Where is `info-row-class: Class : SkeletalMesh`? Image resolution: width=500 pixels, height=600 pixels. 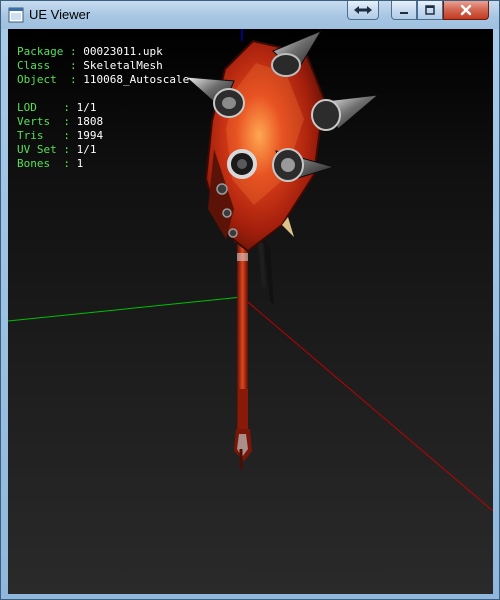
info-row-class: Class : SkeletalMesh is located at coordinates (90, 65).